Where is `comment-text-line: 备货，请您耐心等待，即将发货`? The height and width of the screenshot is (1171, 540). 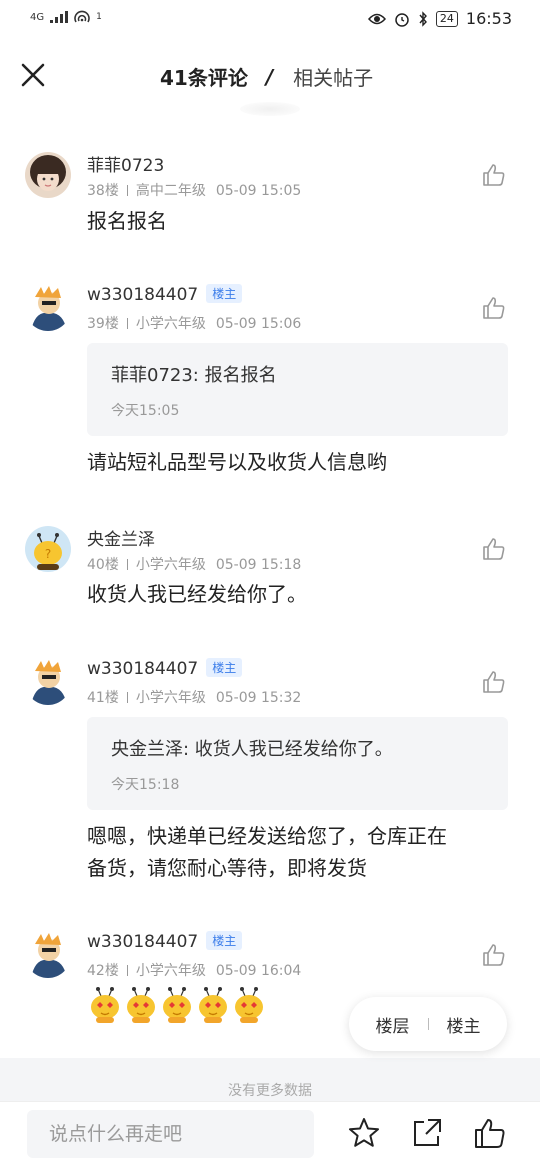 comment-text-line: 备货，请您耐心等待，即将发货 is located at coordinates (227, 868).